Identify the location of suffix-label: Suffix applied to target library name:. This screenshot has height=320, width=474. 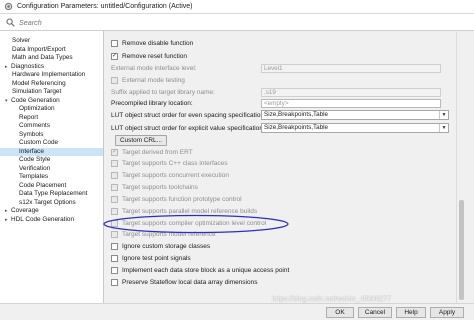
(163, 92).